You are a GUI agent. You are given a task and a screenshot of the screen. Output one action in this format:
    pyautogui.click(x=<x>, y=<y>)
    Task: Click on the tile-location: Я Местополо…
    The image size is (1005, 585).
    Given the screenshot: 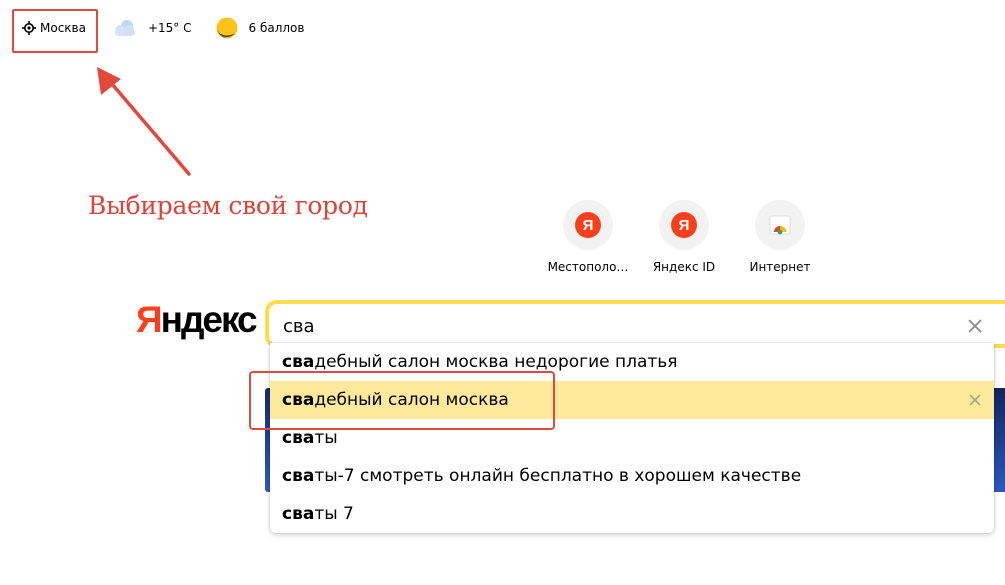 What is the action you would take?
    pyautogui.click(x=588, y=237)
    